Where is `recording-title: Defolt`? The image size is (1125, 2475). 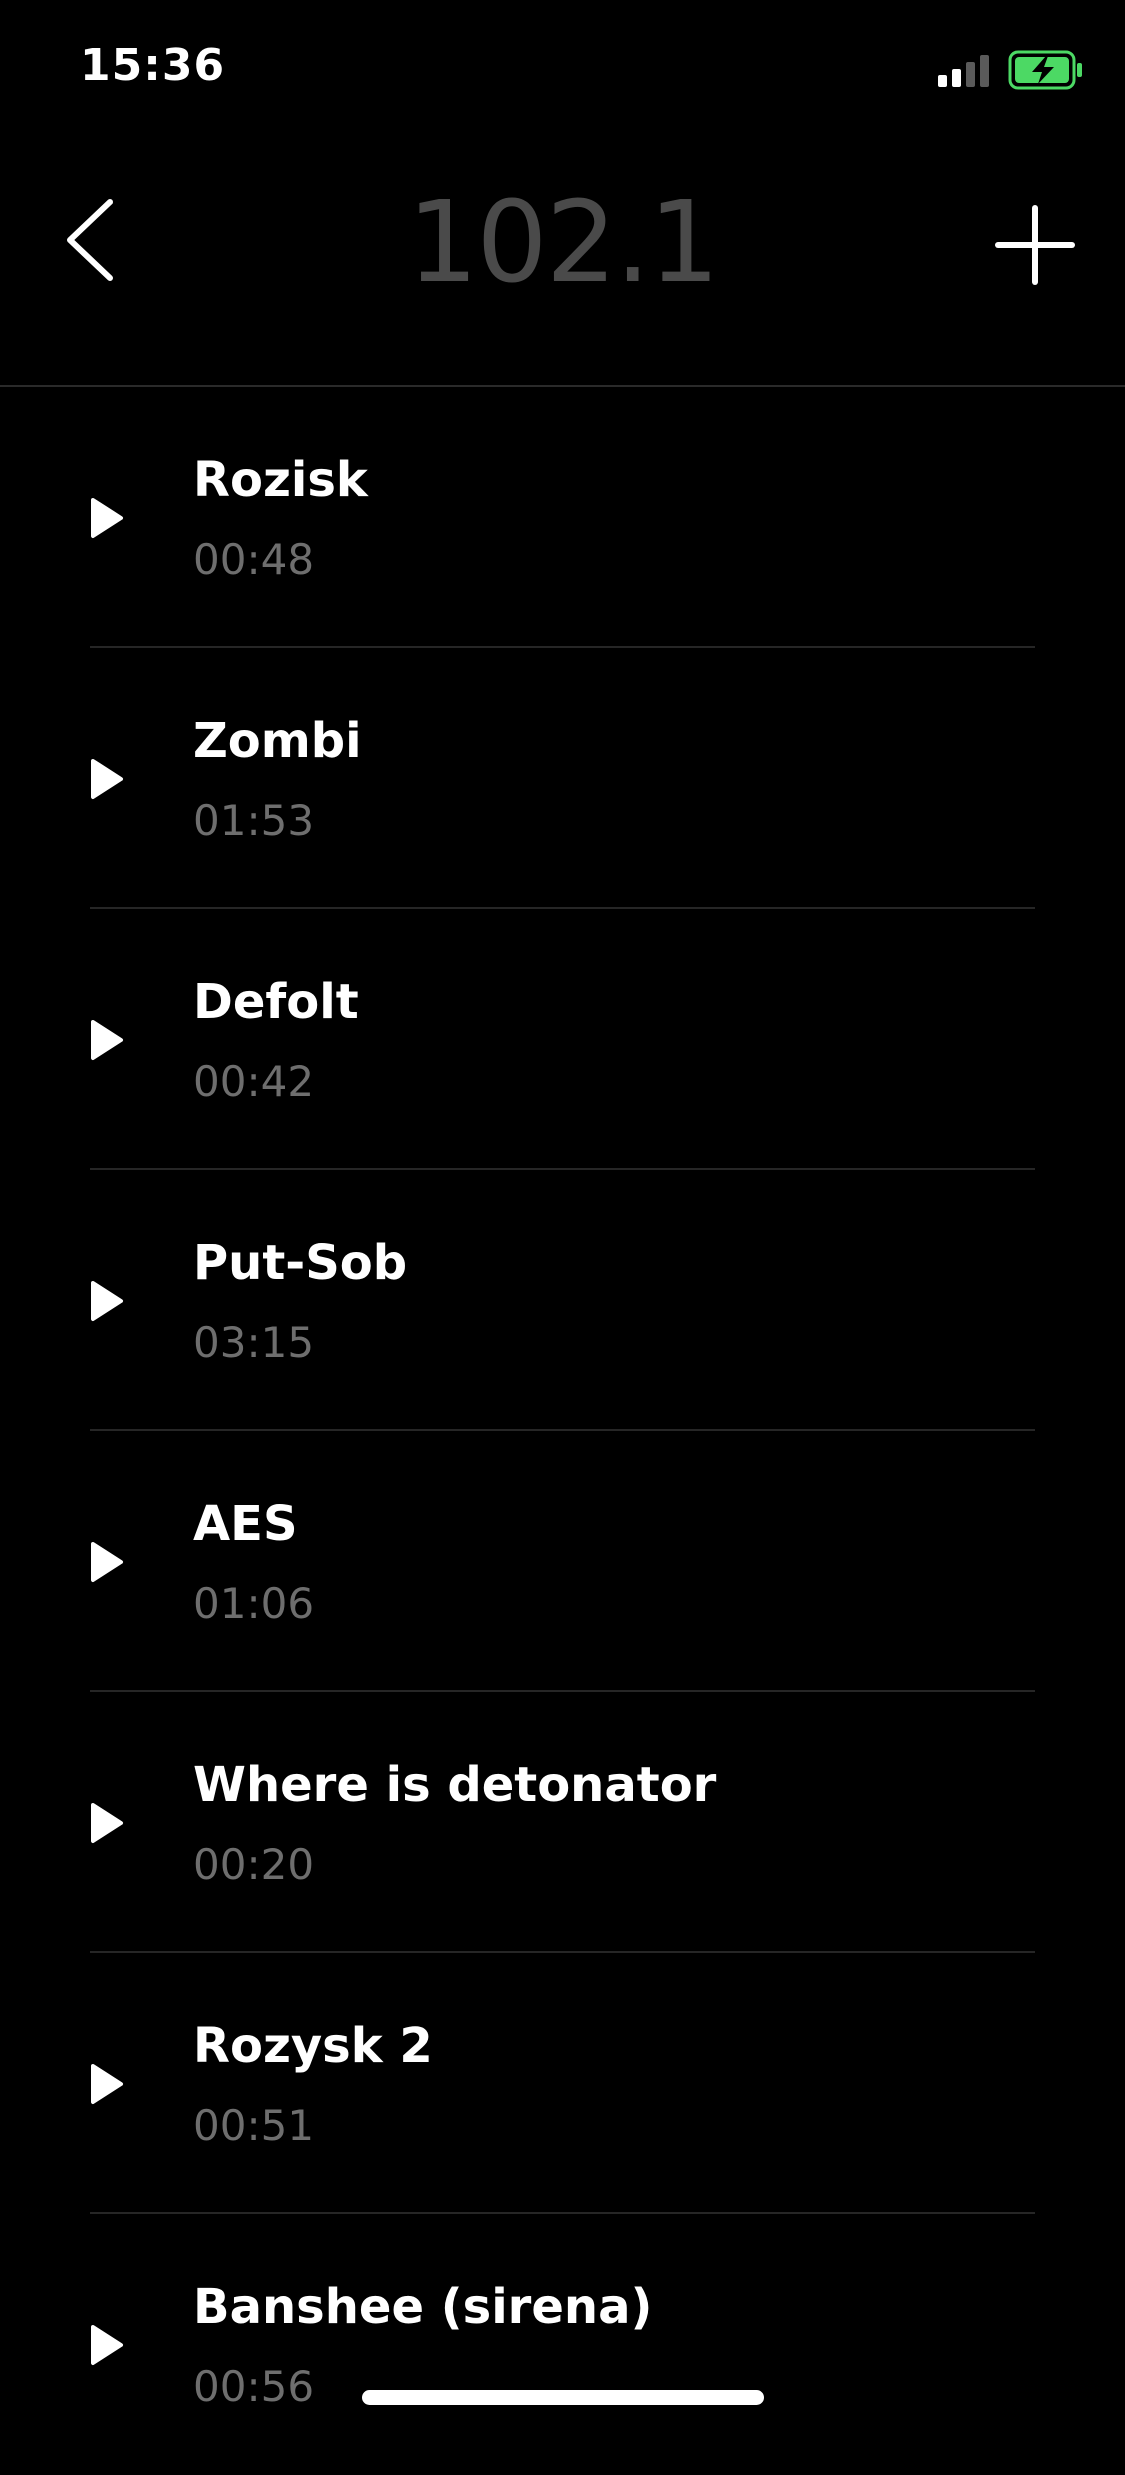
recording-title: Defolt is located at coordinates (276, 1002).